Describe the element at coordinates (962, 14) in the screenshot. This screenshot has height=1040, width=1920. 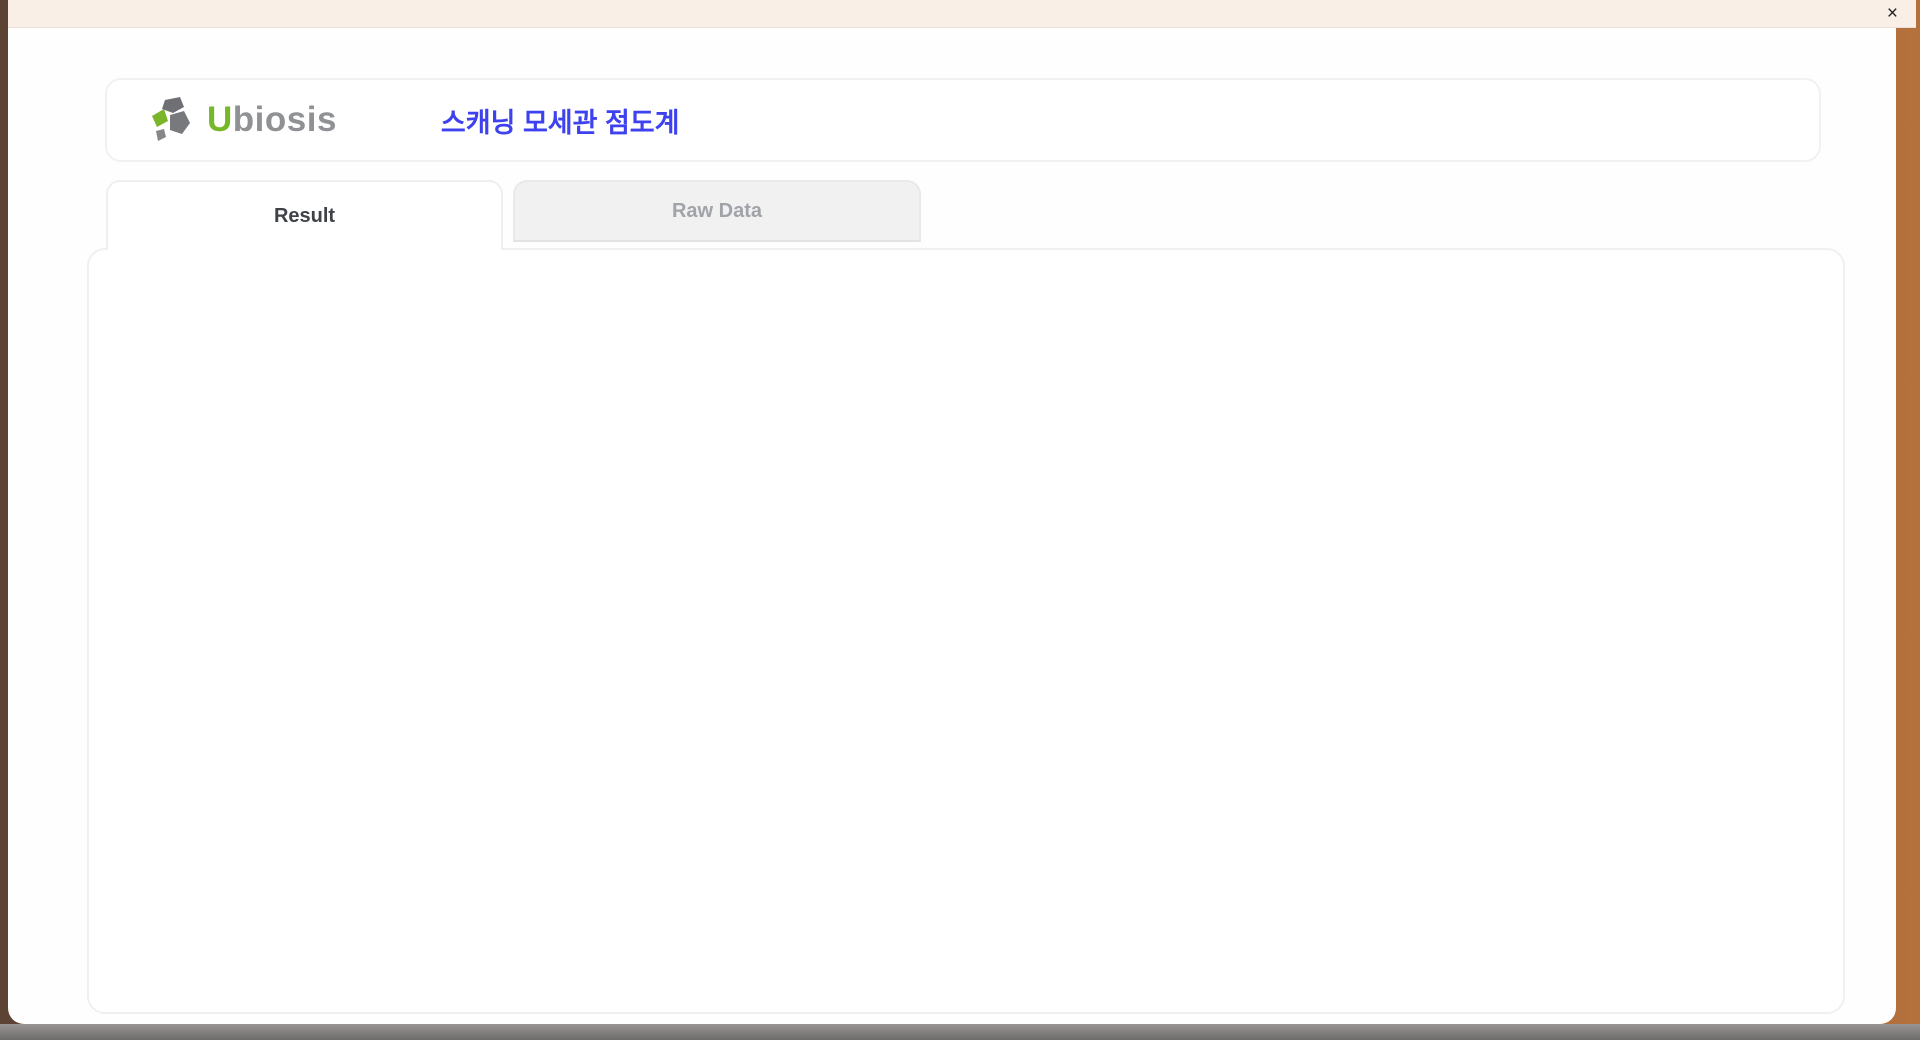
I see `window-titlebar: ×` at that location.